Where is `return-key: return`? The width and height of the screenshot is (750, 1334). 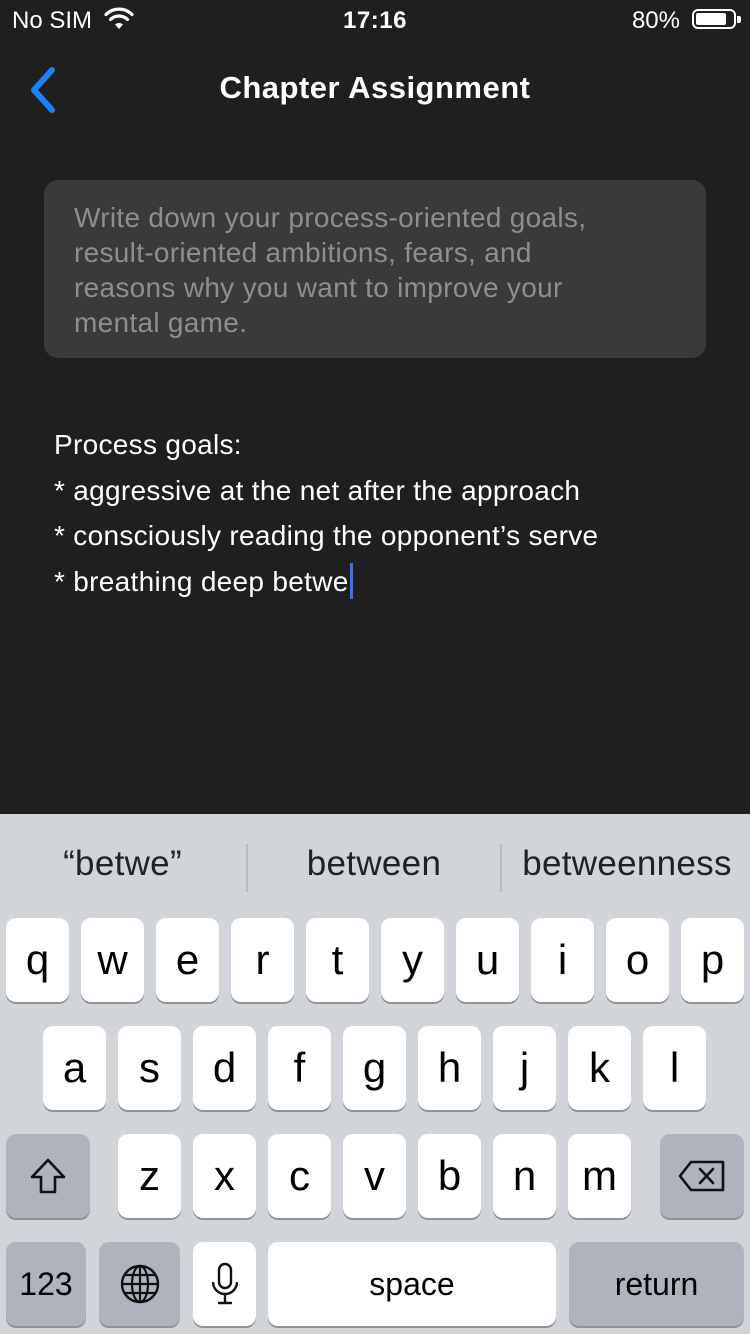
return-key: return is located at coordinates (656, 1284).